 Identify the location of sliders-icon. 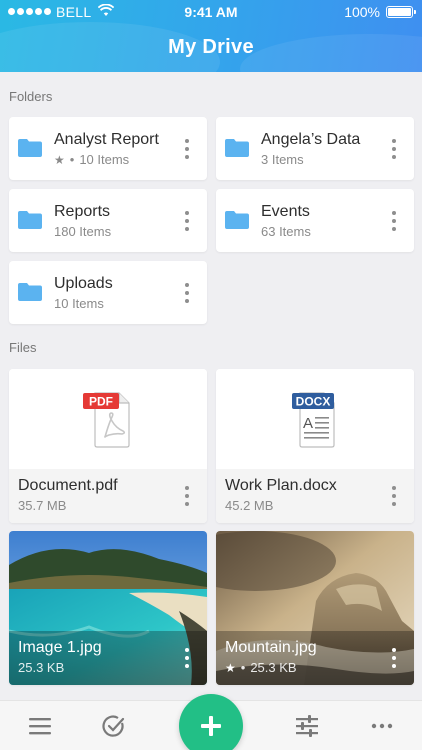
(307, 726).